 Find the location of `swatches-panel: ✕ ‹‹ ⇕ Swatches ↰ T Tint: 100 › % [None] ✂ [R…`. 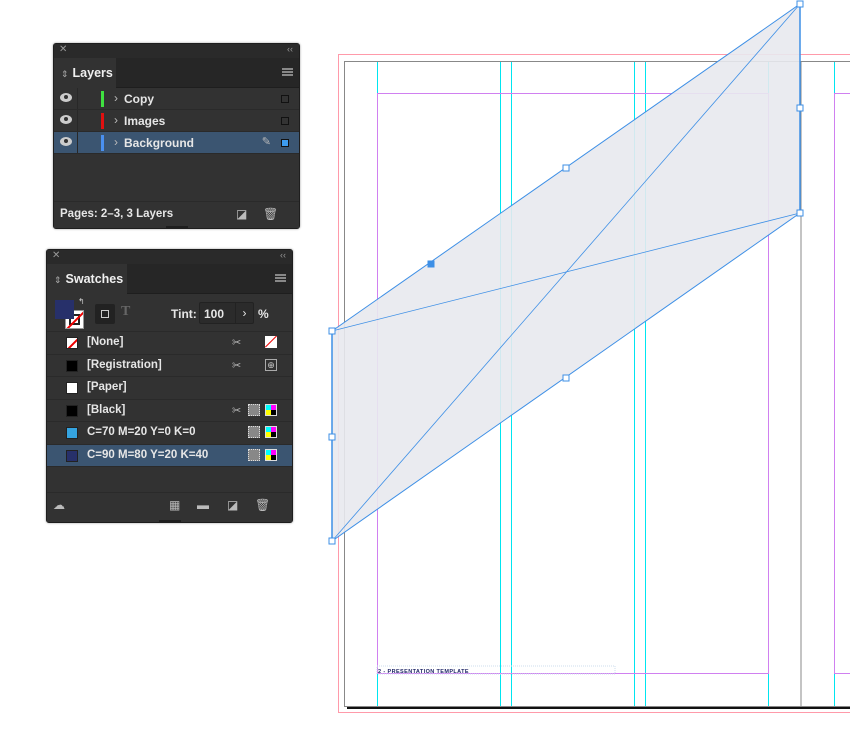

swatches-panel: ✕ ‹‹ ⇕ Swatches ↰ T Tint: 100 › % [None] ✂ [R… is located at coordinates (169, 386).